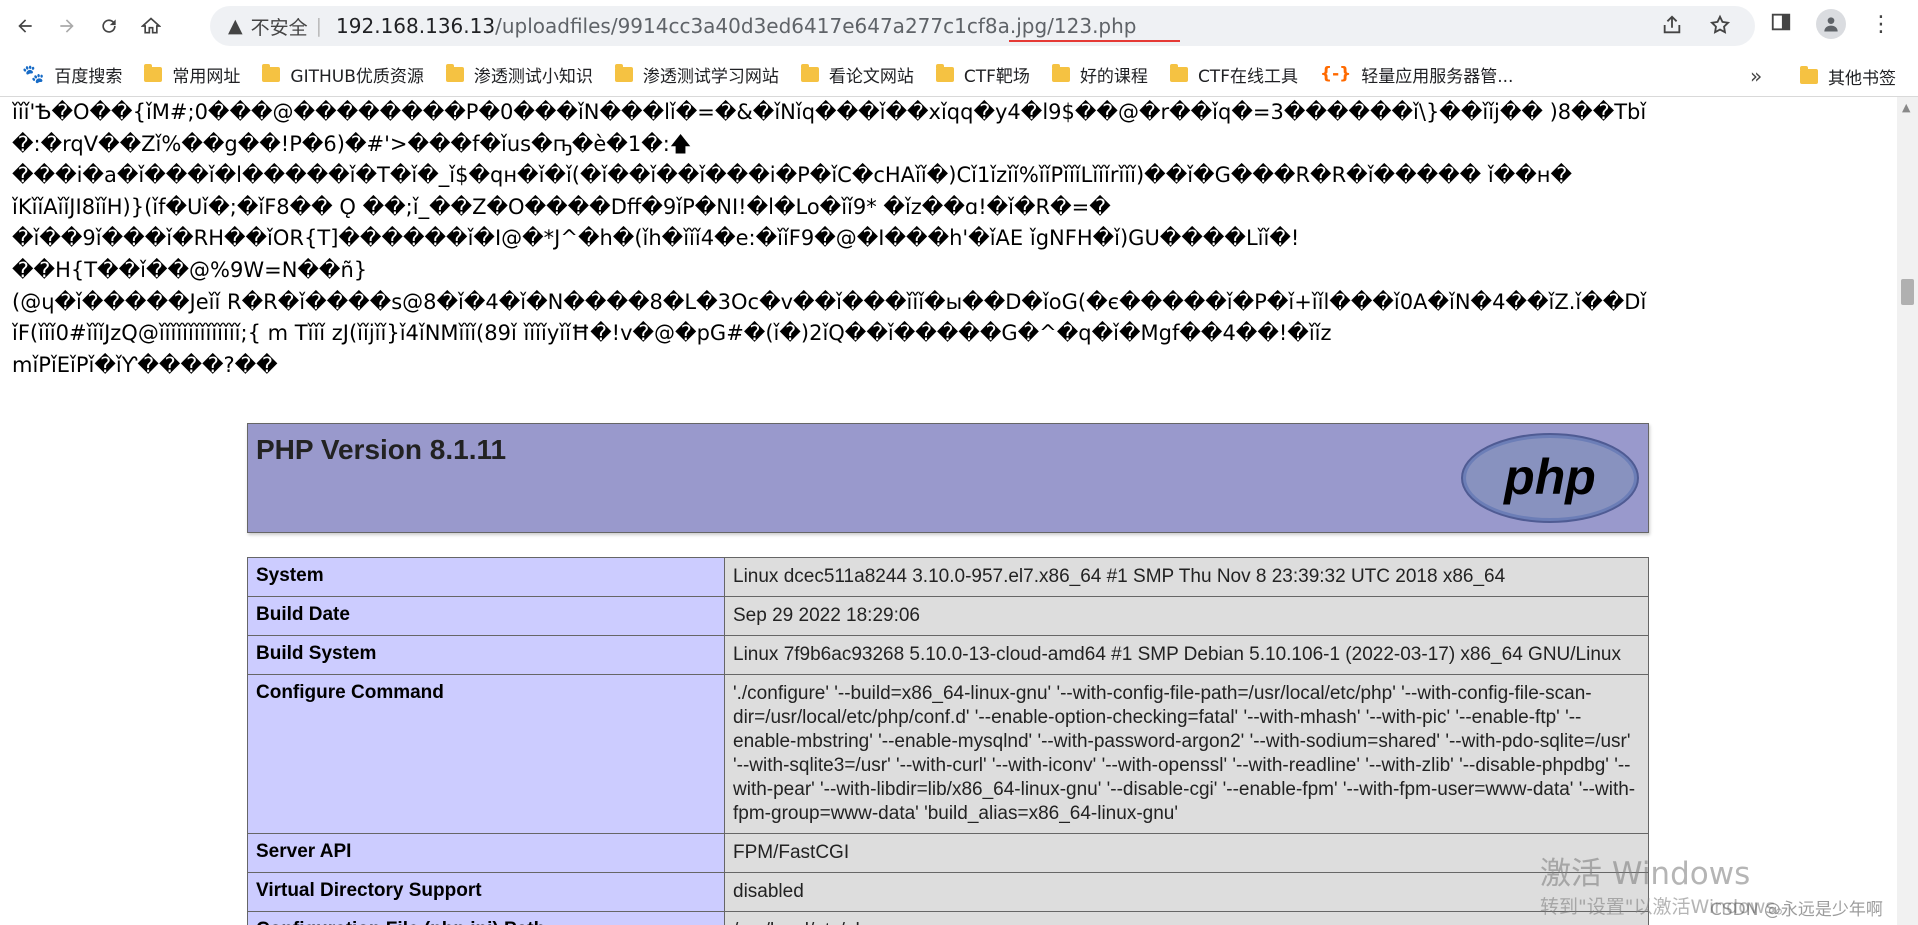 Image resolution: width=1918 pixels, height=925 pixels. What do you see at coordinates (710, 76) in the screenshot?
I see `bookmark-label: 渗透测试学习网站` at bounding box center [710, 76].